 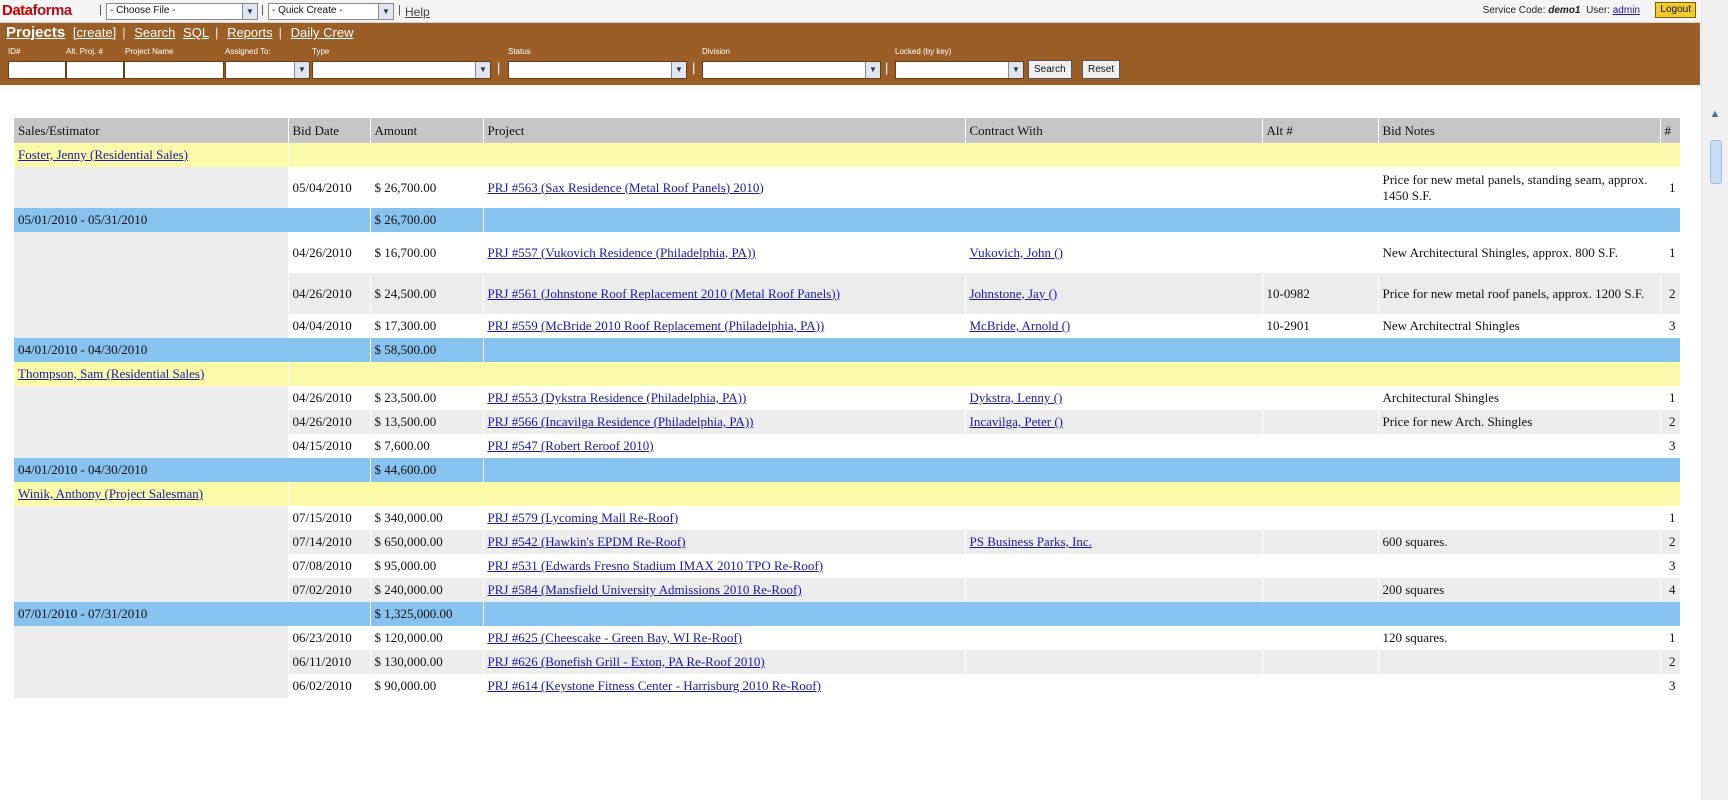 What do you see at coordinates (408, 589) in the screenshot?
I see `amount-cell-text: $ 240,000.00` at bounding box center [408, 589].